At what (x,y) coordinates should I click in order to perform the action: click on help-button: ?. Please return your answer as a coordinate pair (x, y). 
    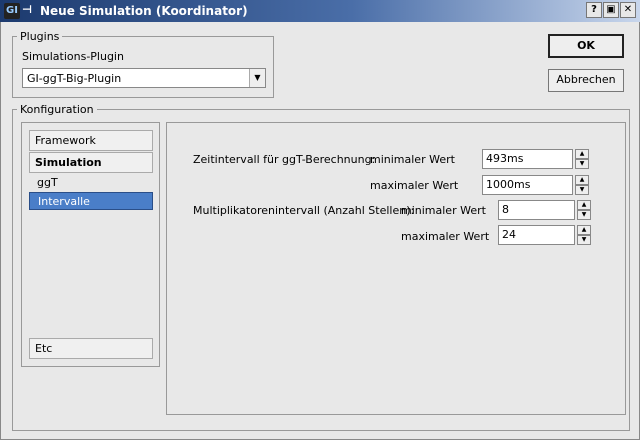
    Looking at the image, I should click on (594, 10).